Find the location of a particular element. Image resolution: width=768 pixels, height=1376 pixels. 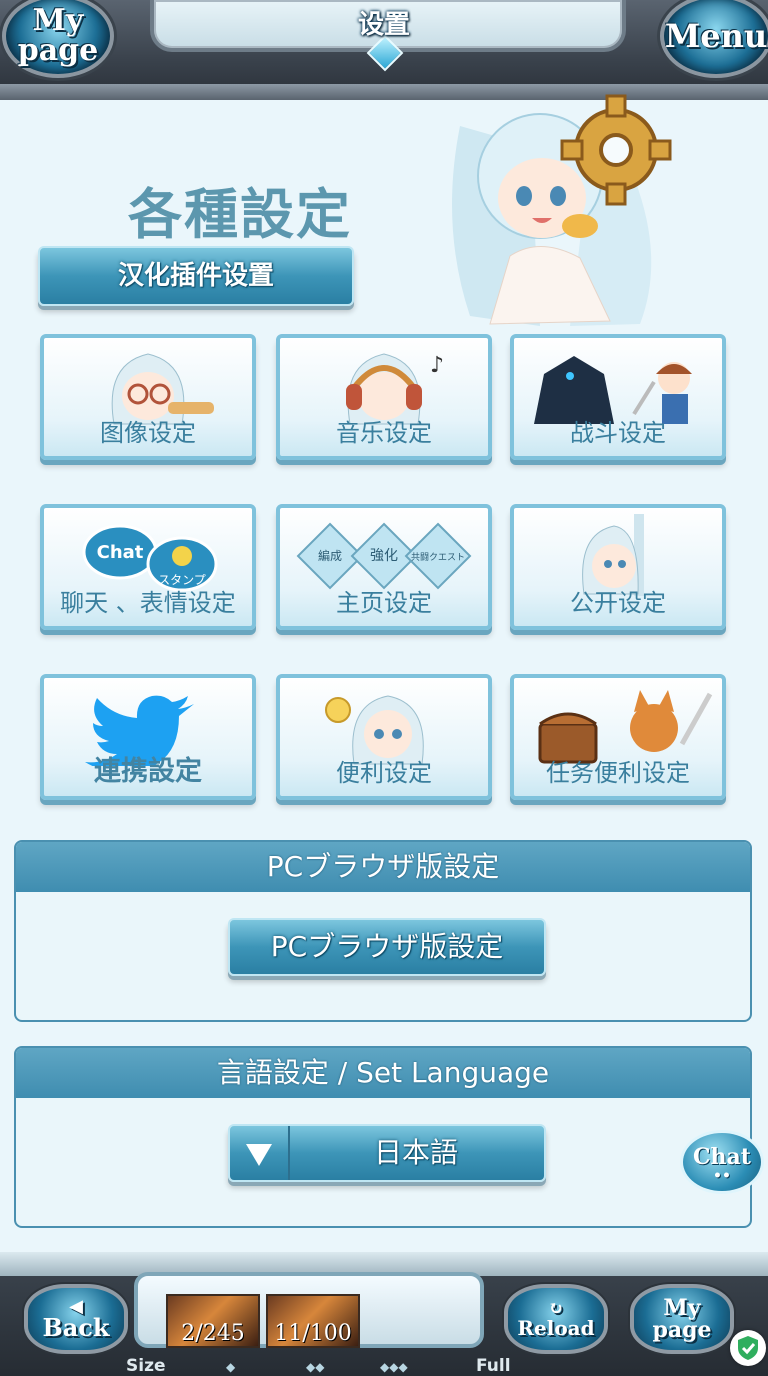

chat-button: Chat •• is located at coordinates (722, 1162).